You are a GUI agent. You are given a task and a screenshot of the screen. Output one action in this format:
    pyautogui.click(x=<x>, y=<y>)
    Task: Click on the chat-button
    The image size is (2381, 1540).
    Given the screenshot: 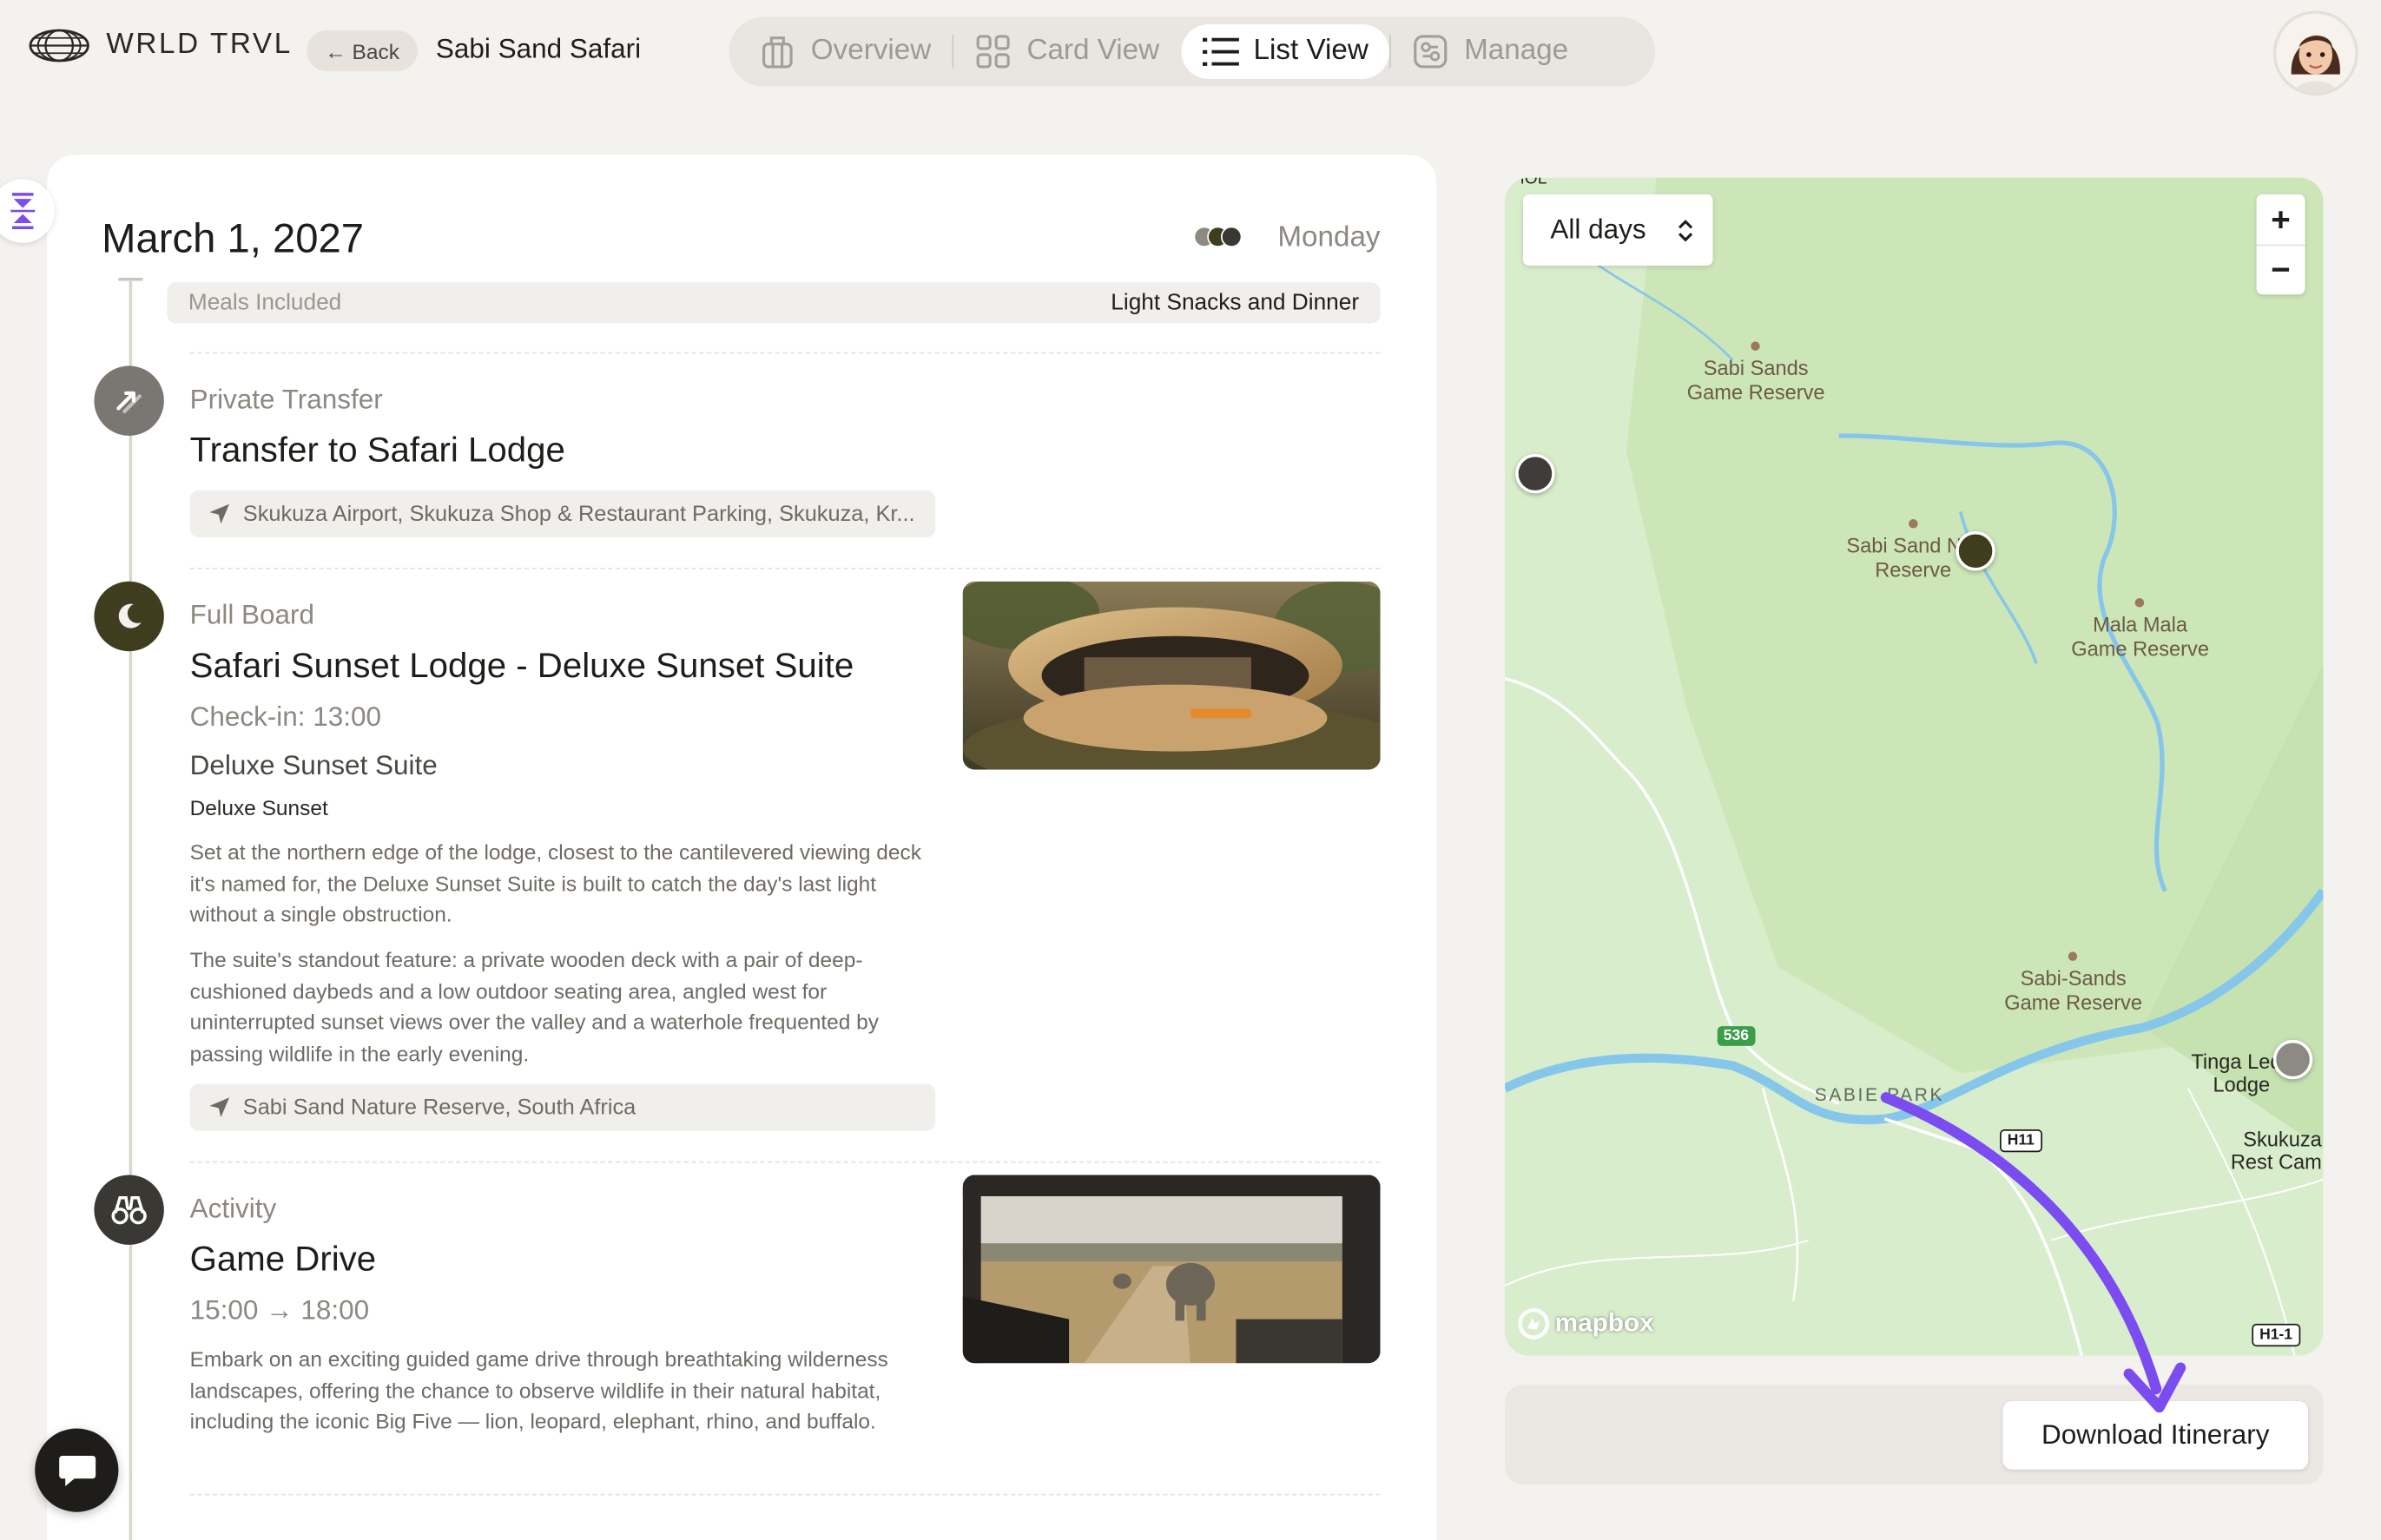 What is the action you would take?
    pyautogui.click(x=77, y=1470)
    